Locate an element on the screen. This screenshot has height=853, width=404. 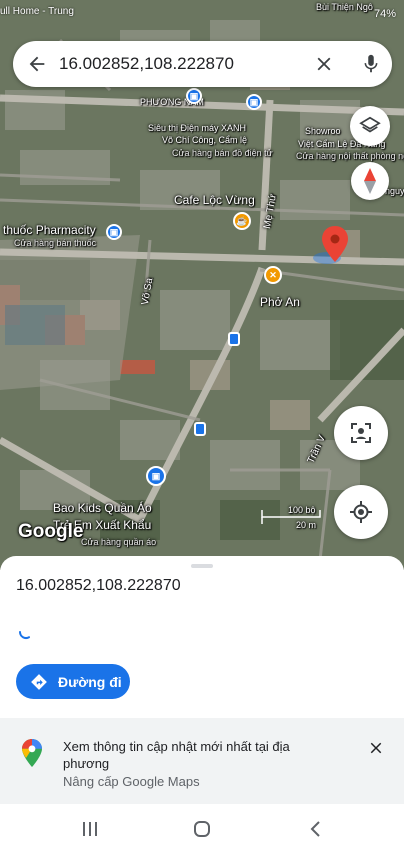
system-nav-bar is located at coordinates (202, 829).